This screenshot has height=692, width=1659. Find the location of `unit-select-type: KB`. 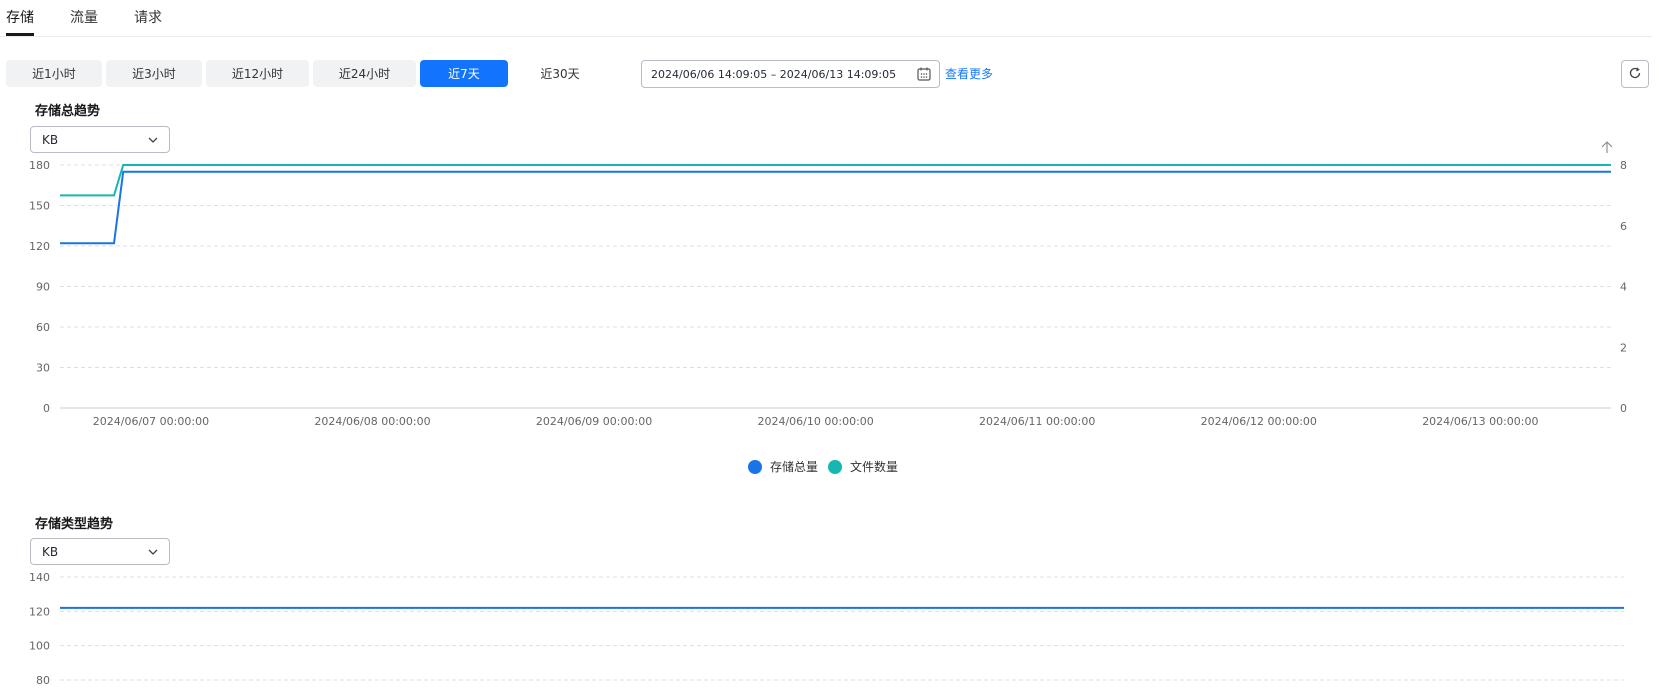

unit-select-type: KB is located at coordinates (100, 551).